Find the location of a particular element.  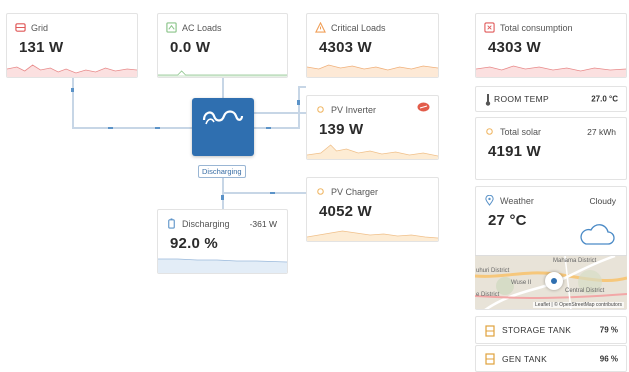

pv-inverter-sparkline is located at coordinates (372, 151).